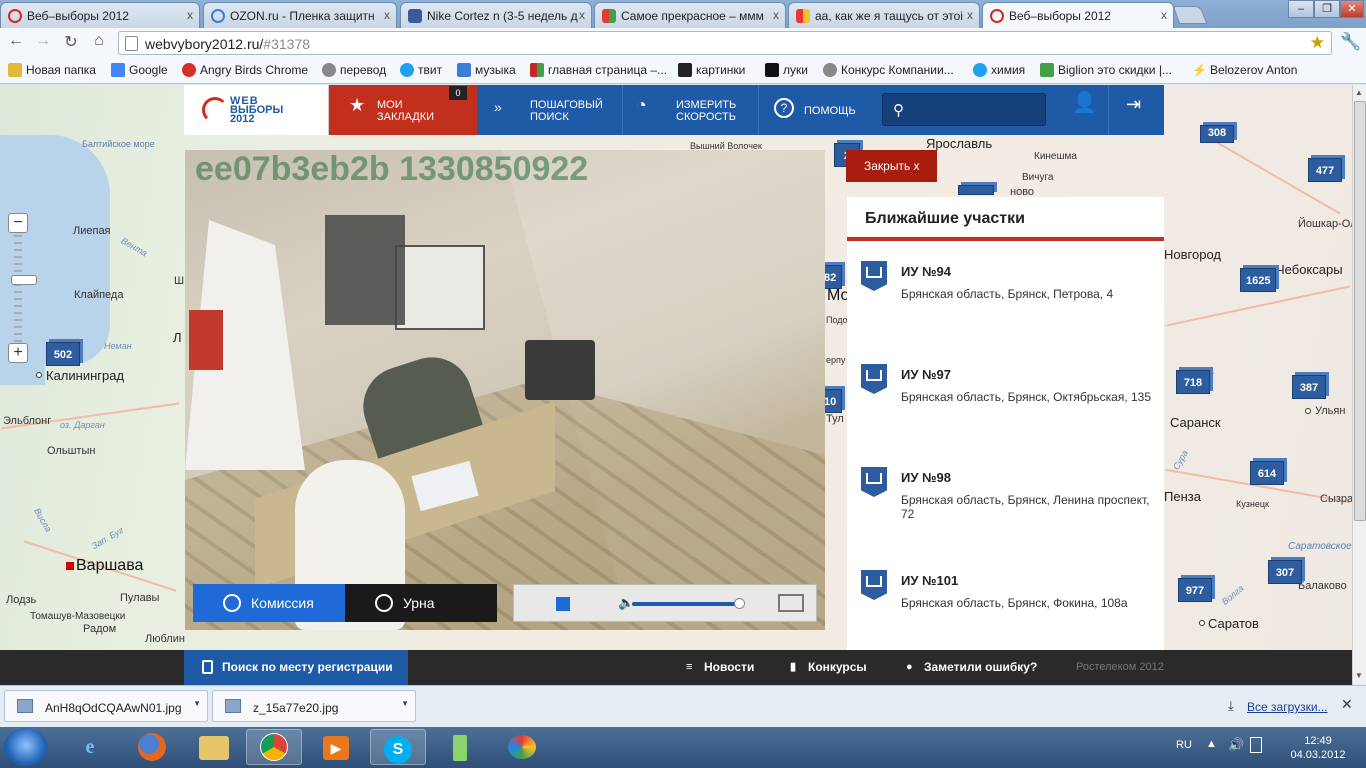 This screenshot has width=1366, height=768. I want to click on volume-knob, so click(739, 603).